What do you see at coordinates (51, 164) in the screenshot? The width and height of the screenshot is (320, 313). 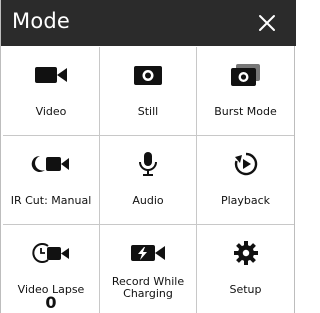 I see `ir-cut-icon` at bounding box center [51, 164].